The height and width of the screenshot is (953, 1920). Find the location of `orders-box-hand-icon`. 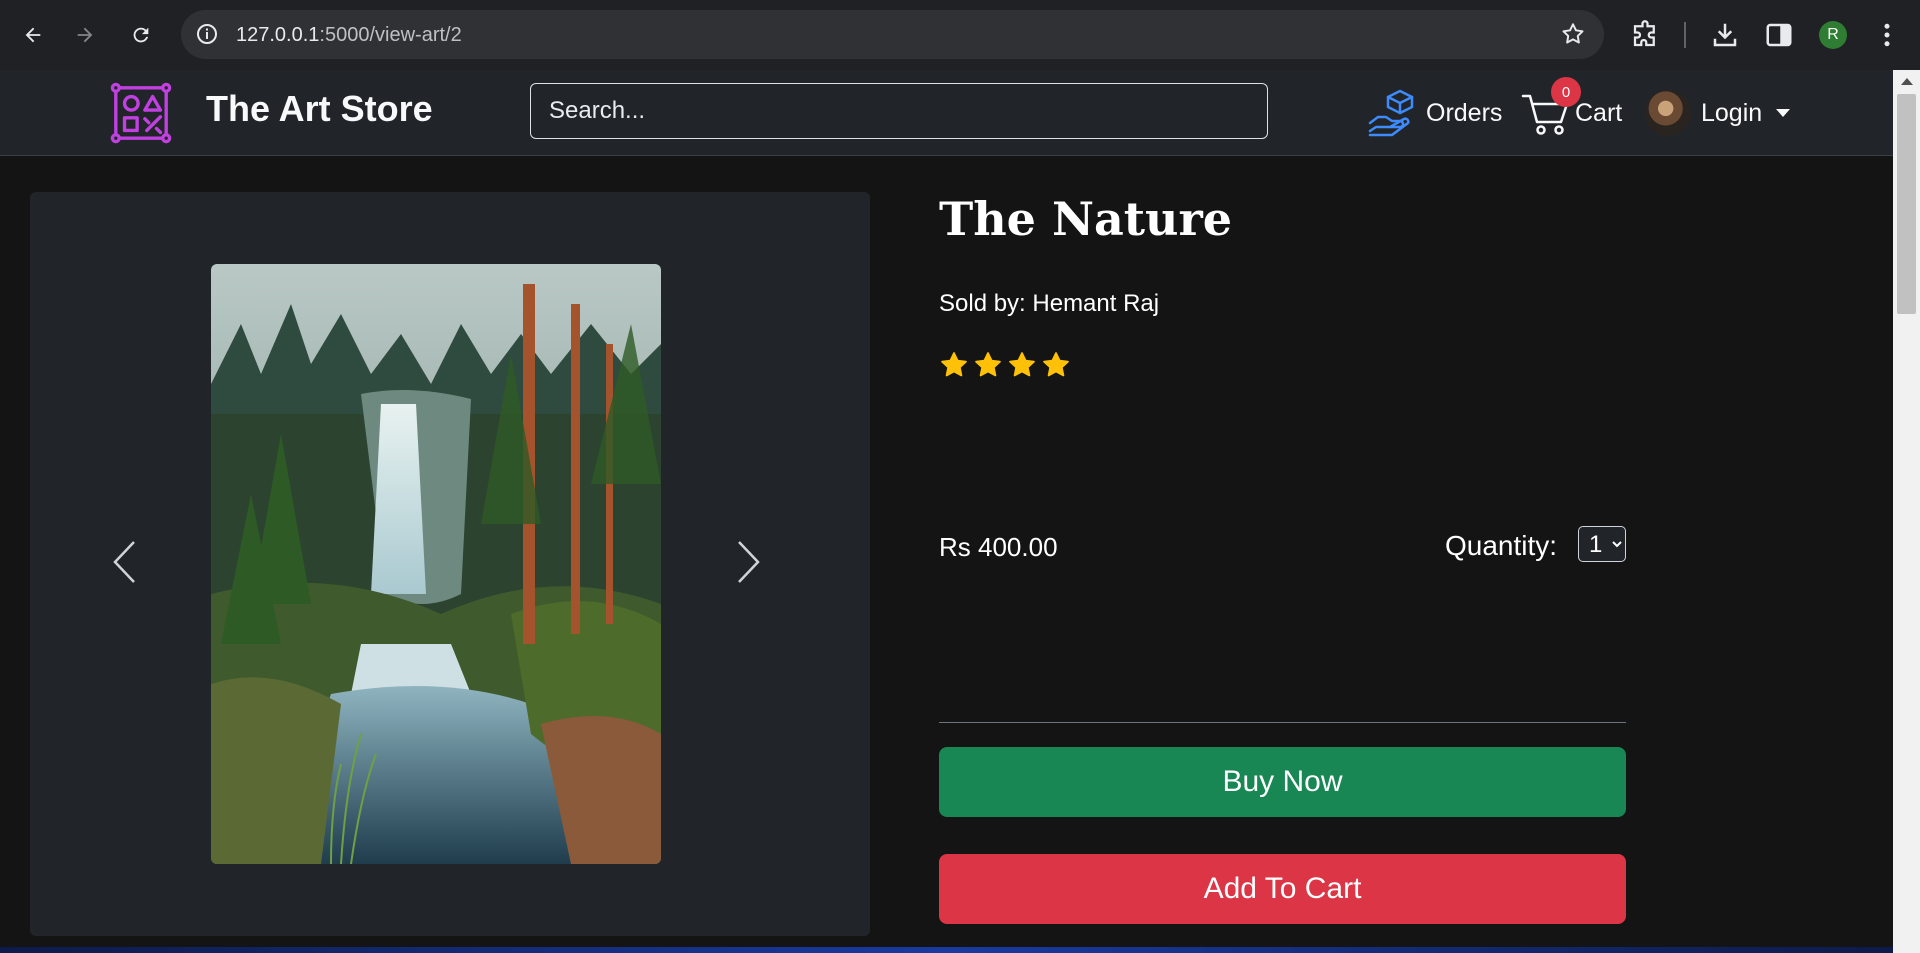

orders-box-hand-icon is located at coordinates (1391, 113).